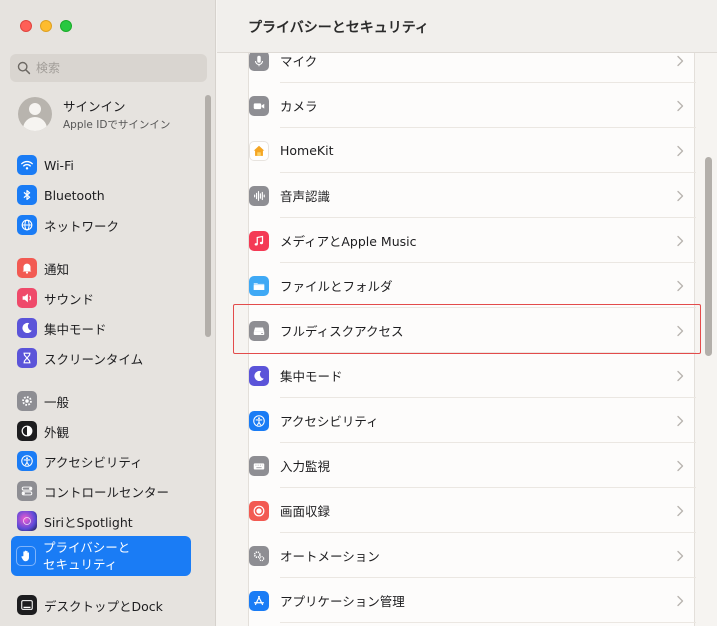  I want to click on close-button, so click(26, 26).